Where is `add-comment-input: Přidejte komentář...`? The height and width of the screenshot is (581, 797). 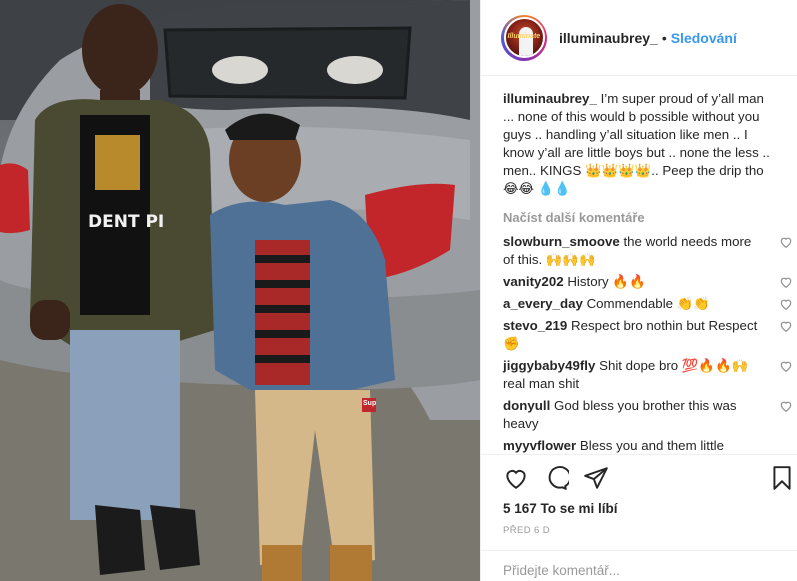 add-comment-input: Přidejte komentář... is located at coordinates (639, 565).